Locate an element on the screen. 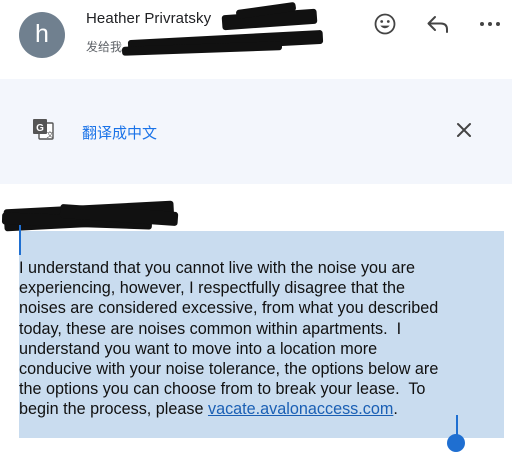 This screenshot has width=512, height=452. close-icon is located at coordinates (464, 130).